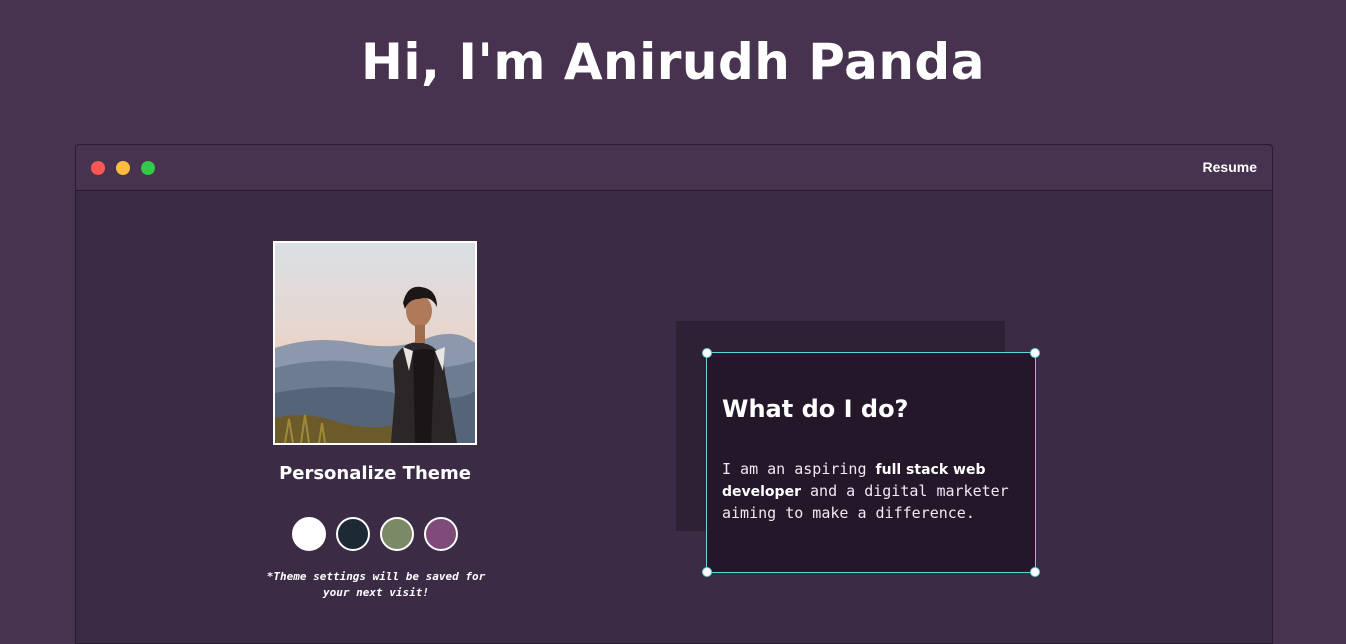 This screenshot has height=644, width=1346. I want to click on theme-swatch-light, so click(309, 534).